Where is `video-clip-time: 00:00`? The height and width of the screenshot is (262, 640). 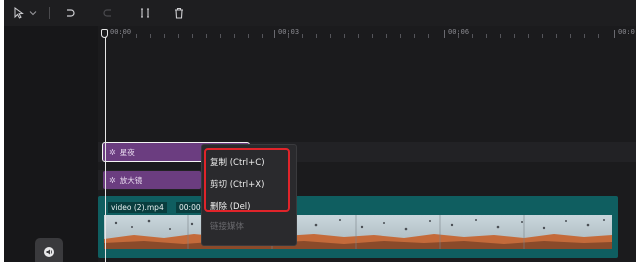
video-clip-time: 00:00 is located at coordinates (190, 207).